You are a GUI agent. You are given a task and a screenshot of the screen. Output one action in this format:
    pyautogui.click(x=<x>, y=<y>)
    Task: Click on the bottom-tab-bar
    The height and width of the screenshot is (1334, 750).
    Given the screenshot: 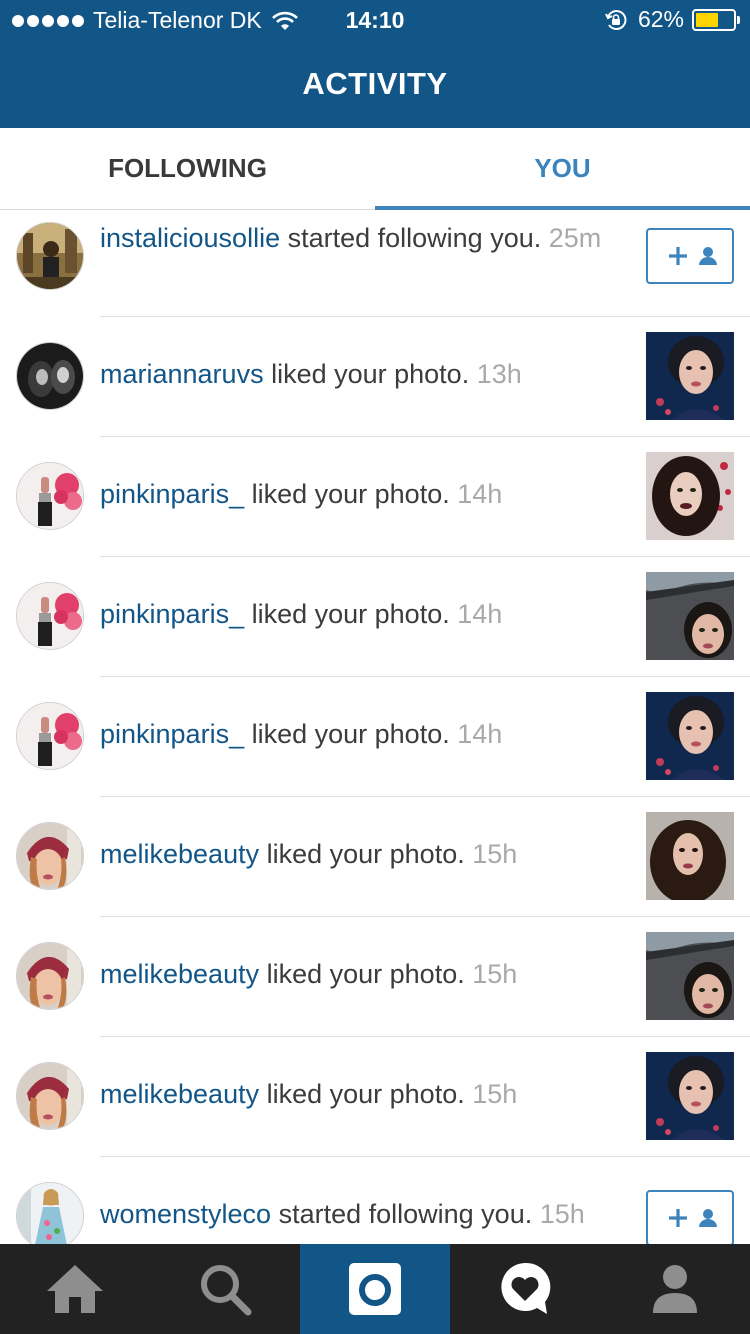 What is the action you would take?
    pyautogui.click(x=375, y=1289)
    